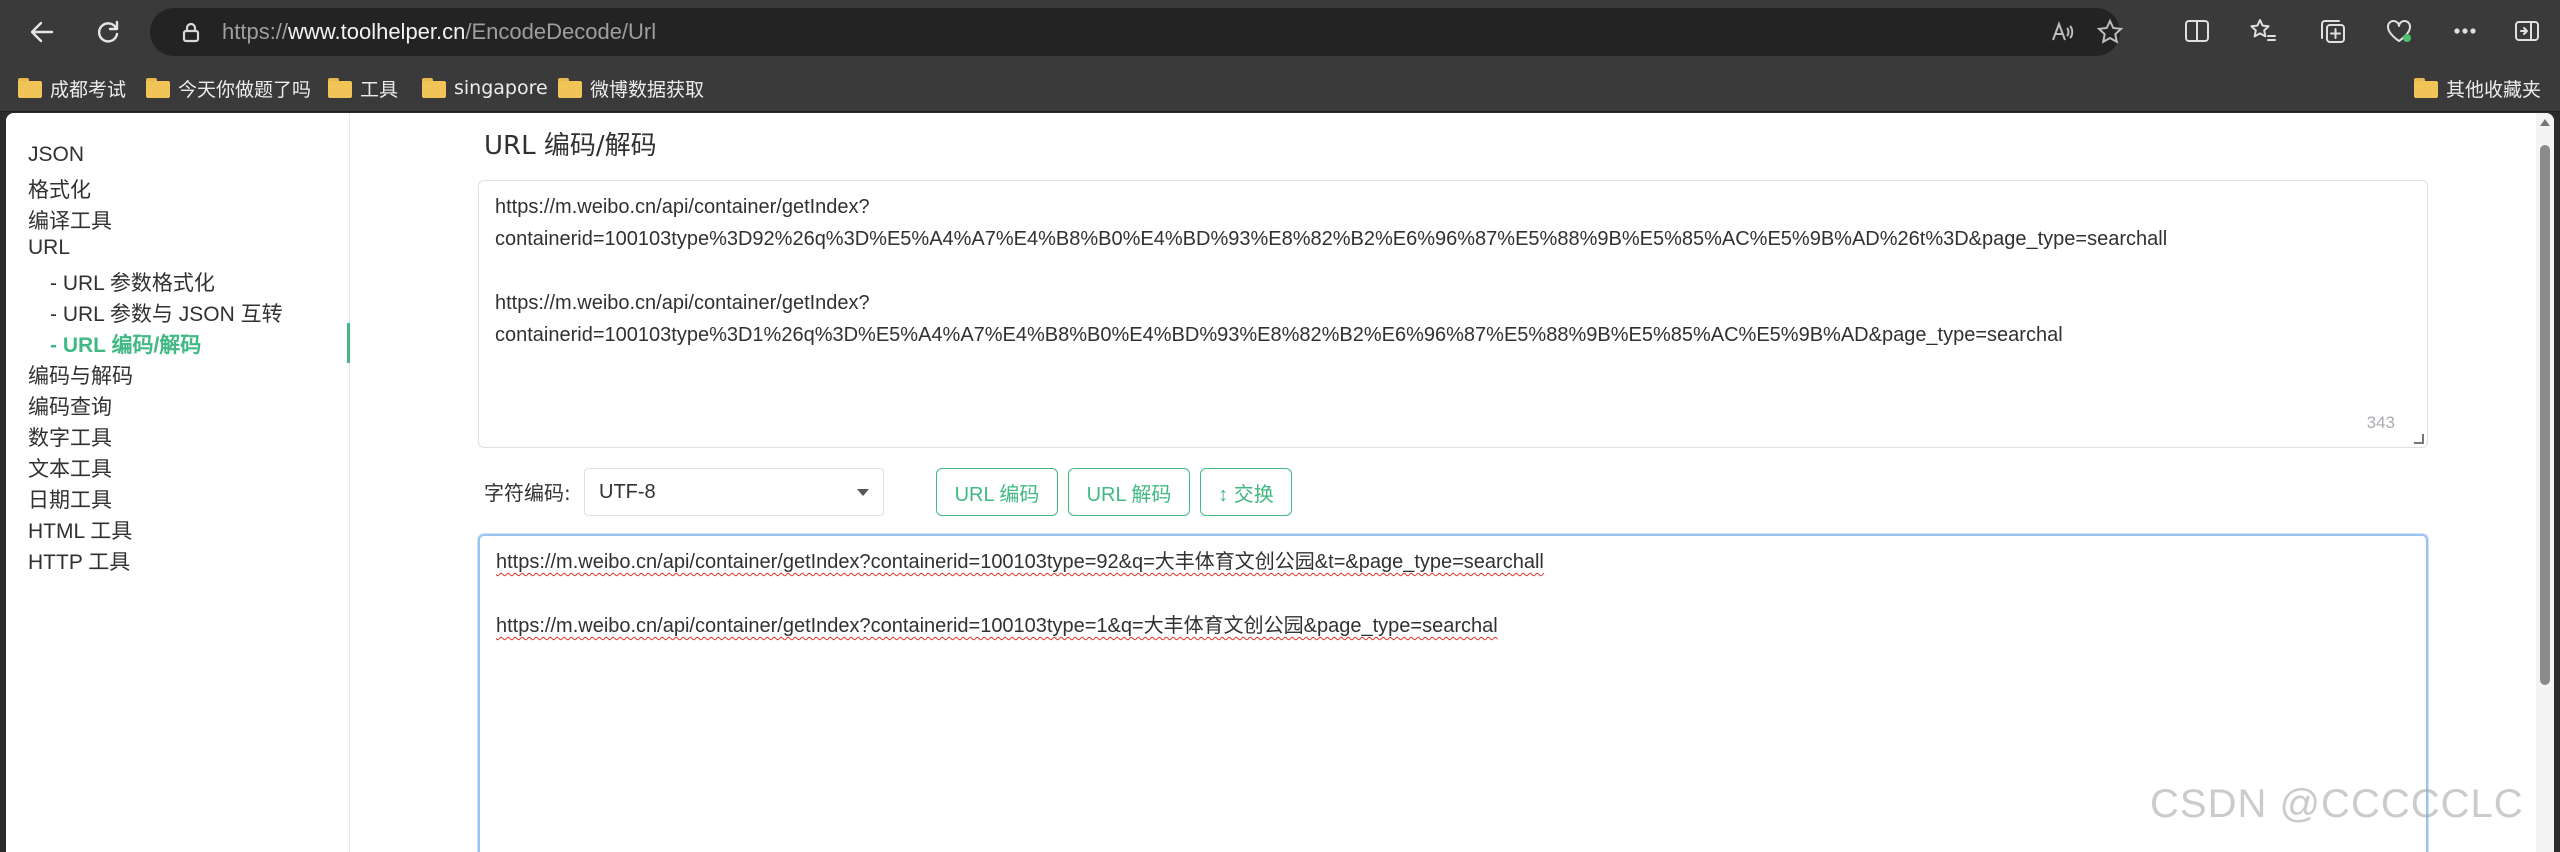 The width and height of the screenshot is (2560, 852). Describe the element at coordinates (166, 313) in the screenshot. I see `sidebar-item-url-params-json: - URL 参数与 JSON 互转` at that location.